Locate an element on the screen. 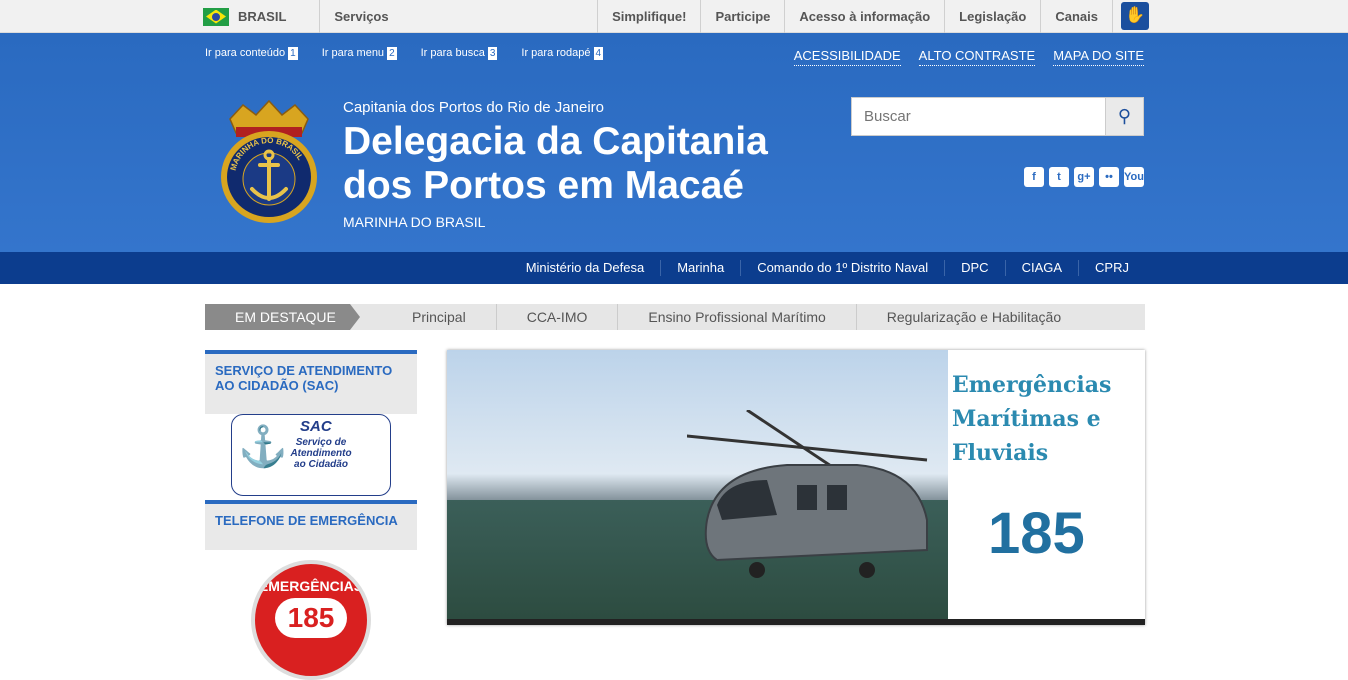 Image resolution: width=1348 pixels, height=680 pixels. sign-language-icon: ✋ is located at coordinates (1135, 16).